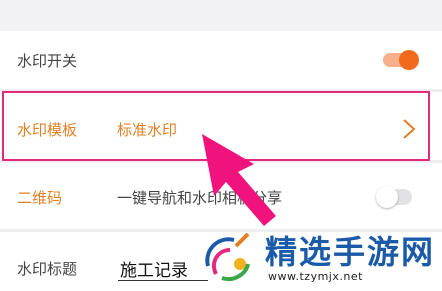  Describe the element at coordinates (239, 180) in the screenshot. I see `pointer-arrow-icon` at that location.